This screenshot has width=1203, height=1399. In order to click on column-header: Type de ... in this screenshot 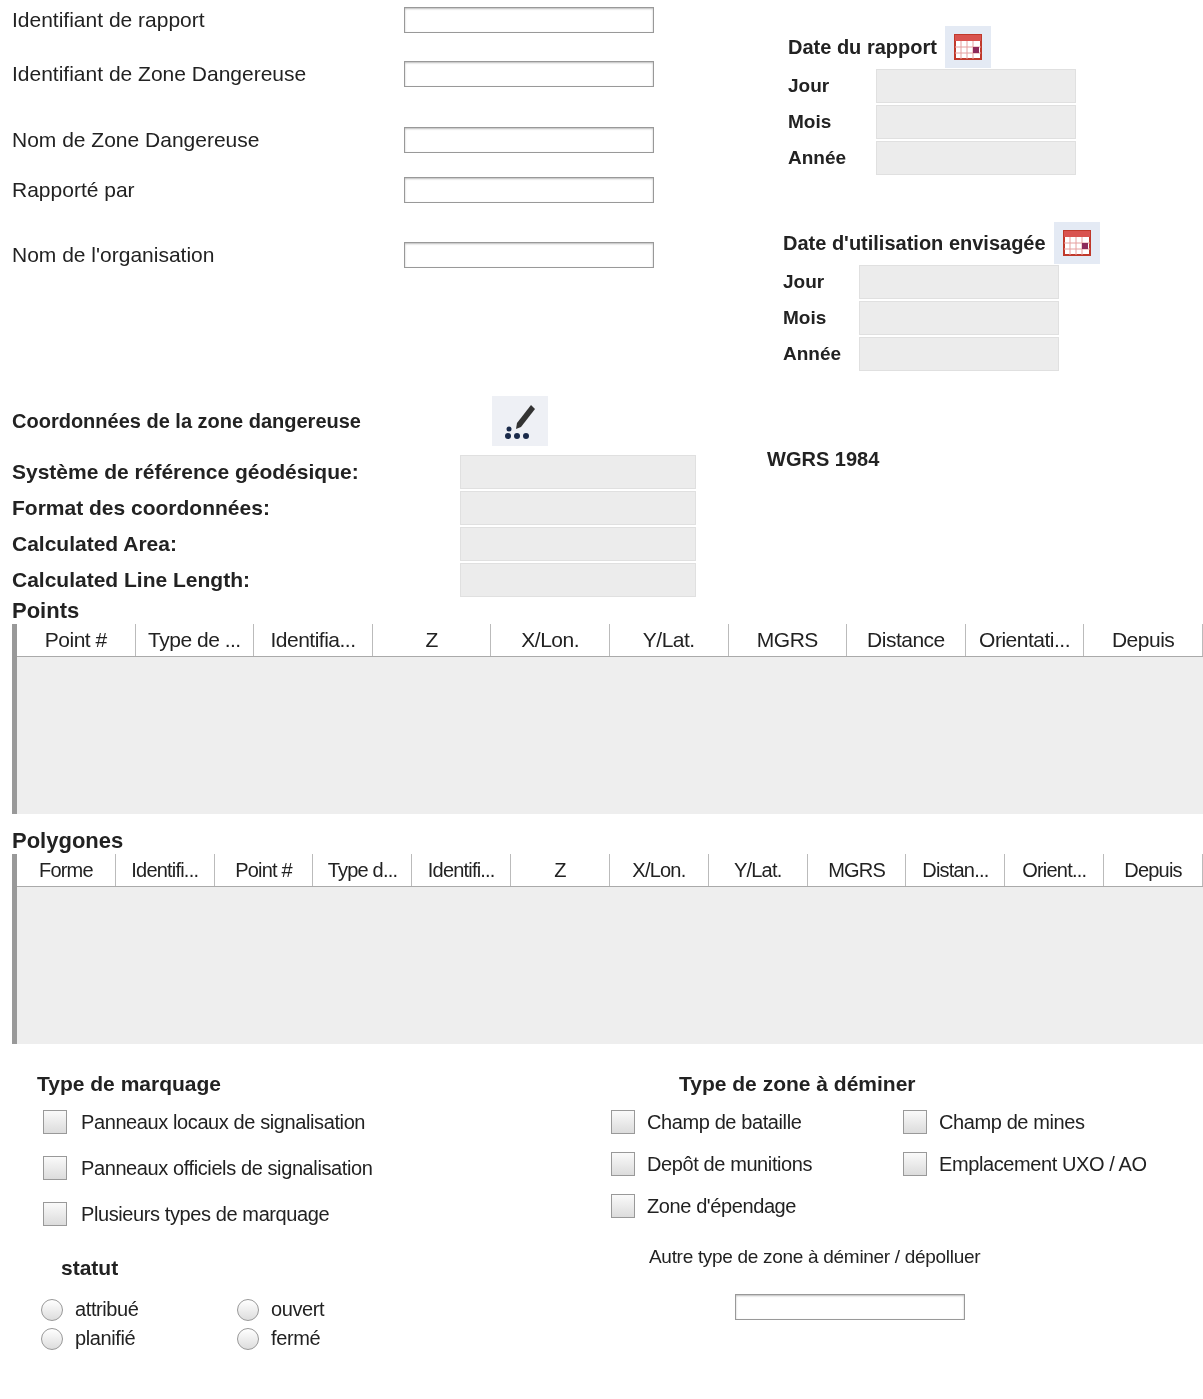, I will do `click(195, 640)`.